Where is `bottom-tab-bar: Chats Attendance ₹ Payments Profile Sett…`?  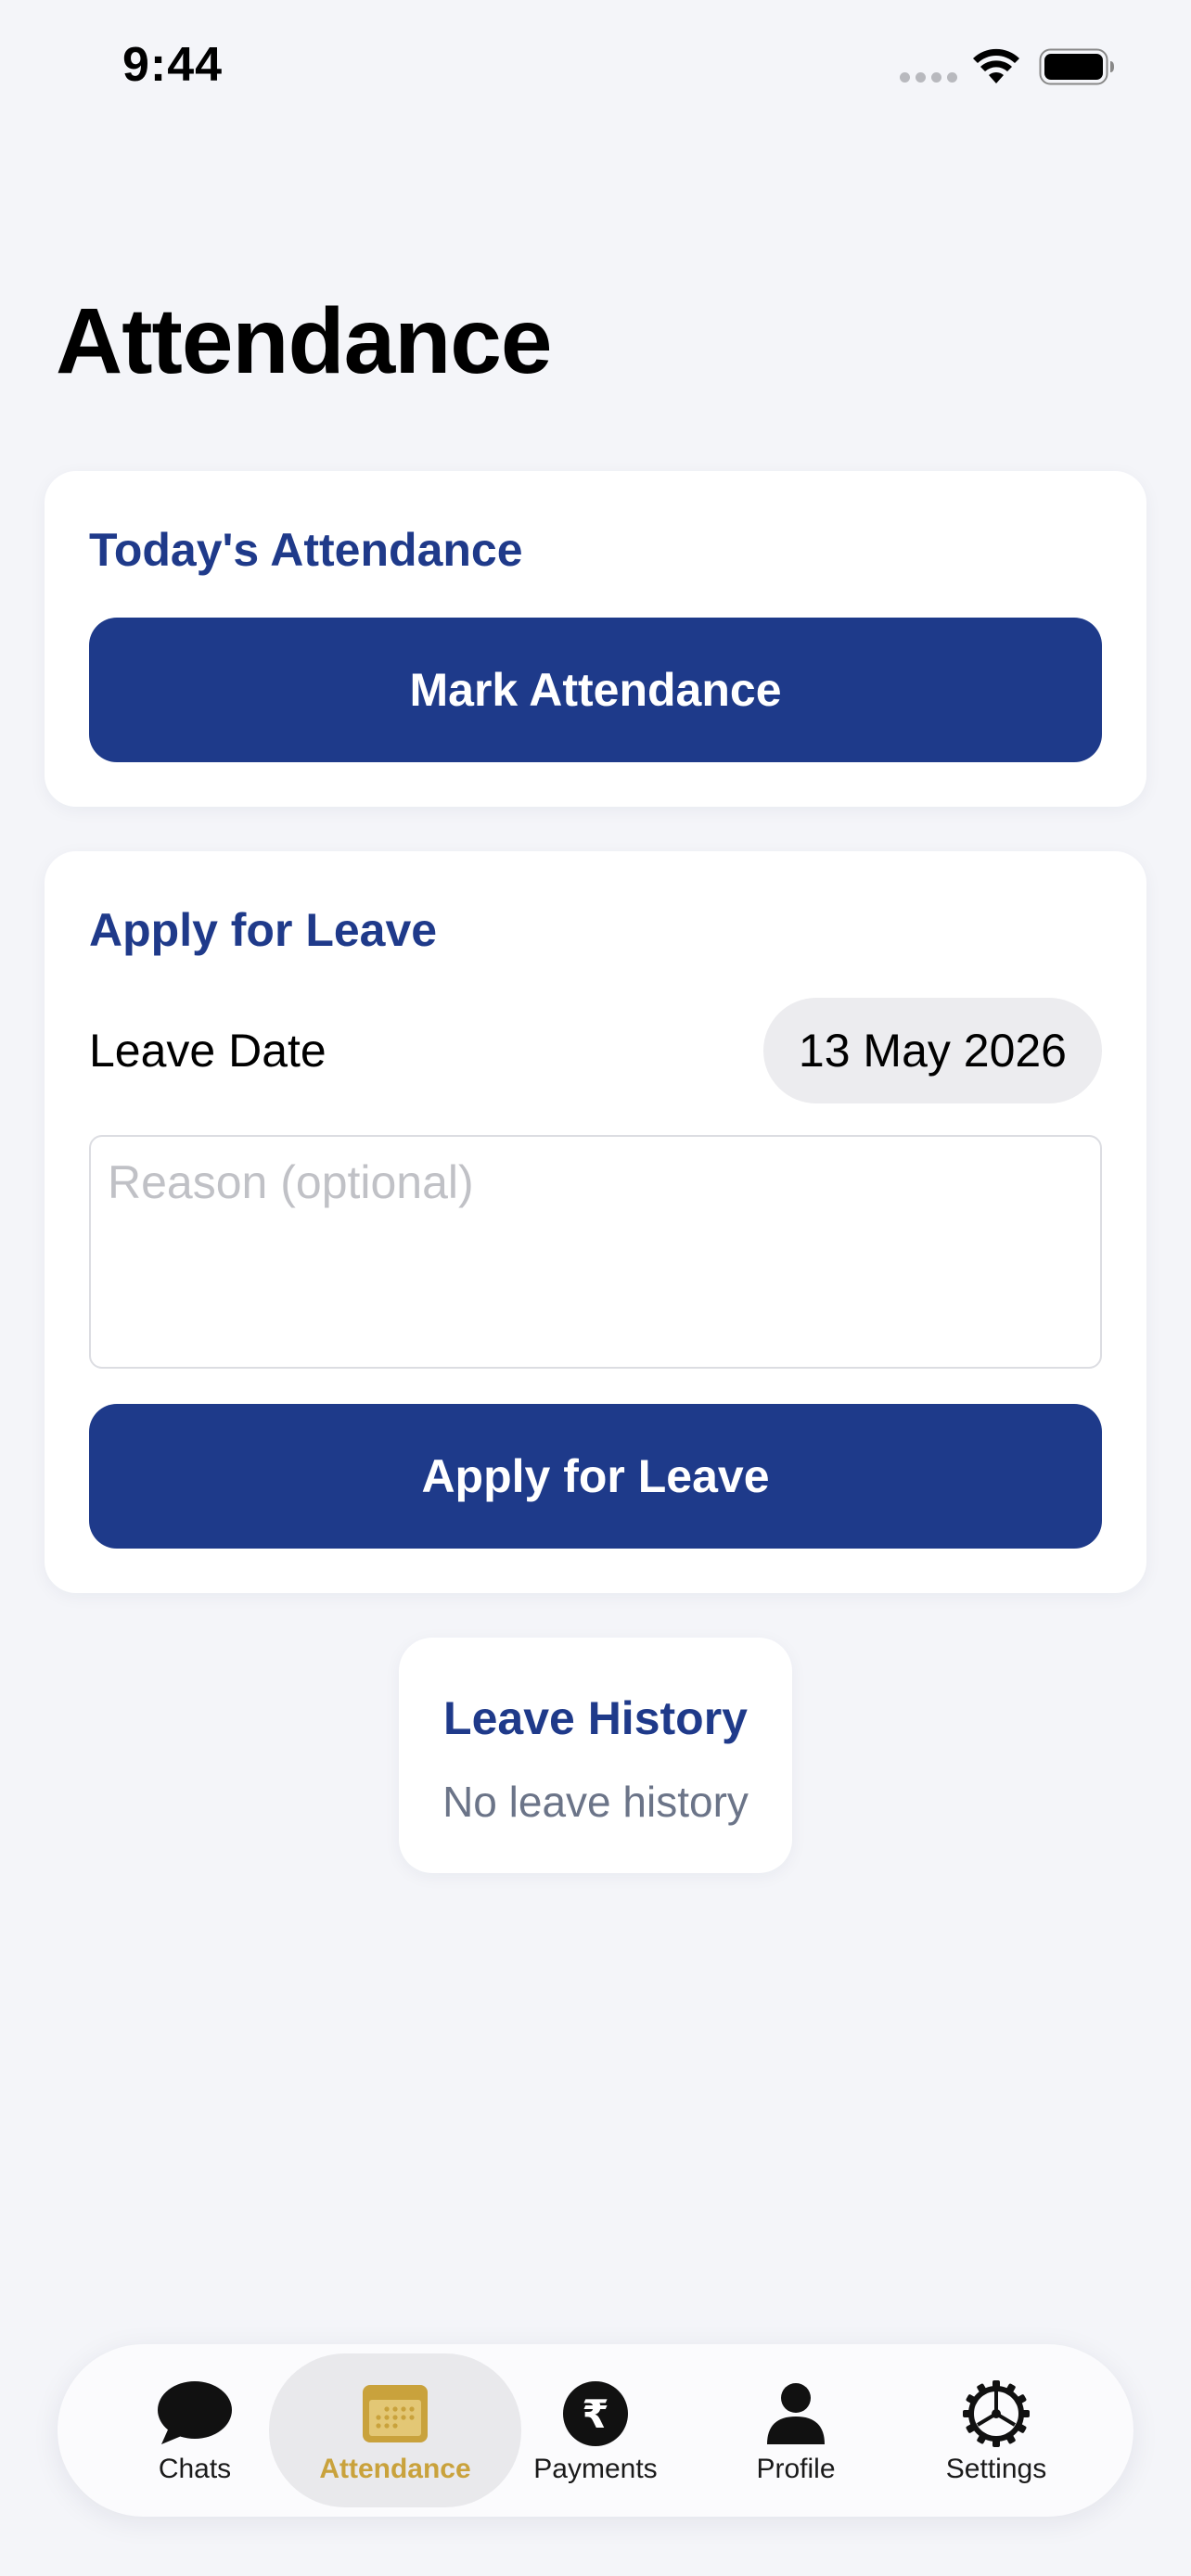
bottom-tab-bar: Chats Attendance ₹ Payments Profile Sett… is located at coordinates (595, 2431).